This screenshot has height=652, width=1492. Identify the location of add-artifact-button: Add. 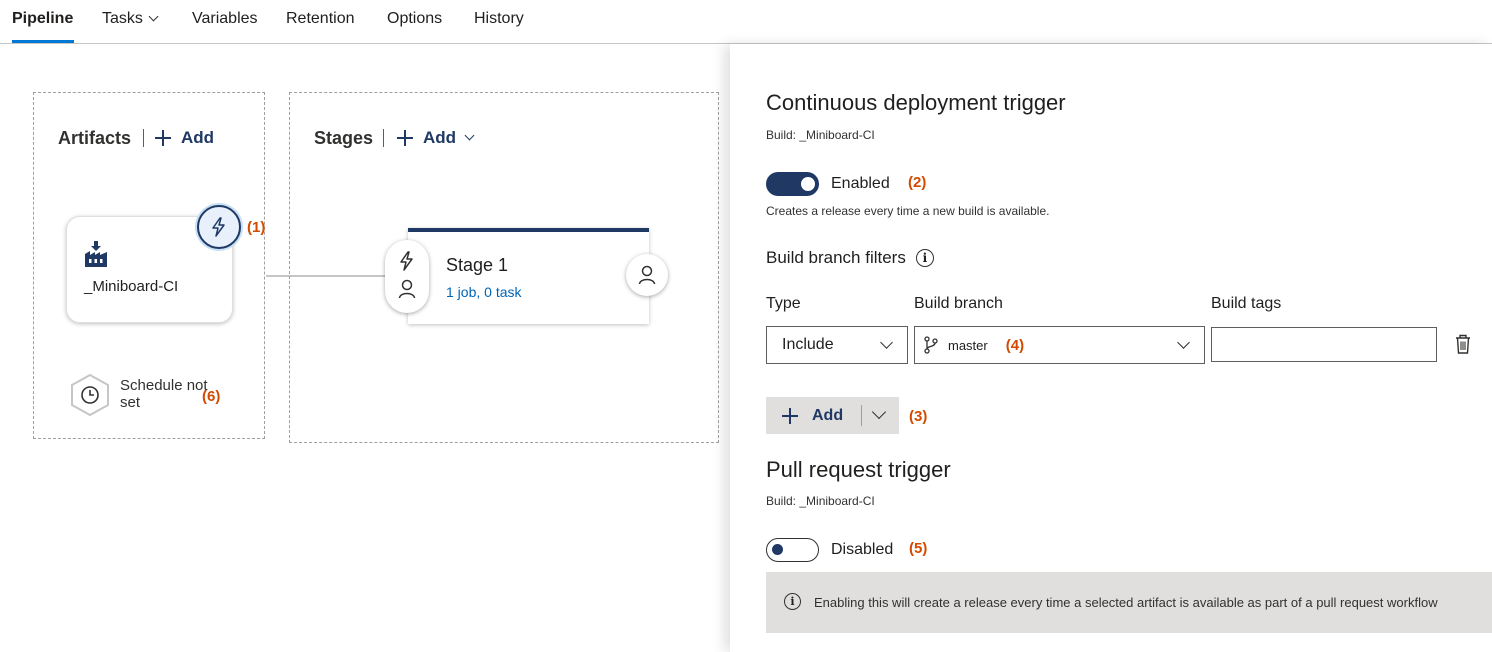
(184, 138).